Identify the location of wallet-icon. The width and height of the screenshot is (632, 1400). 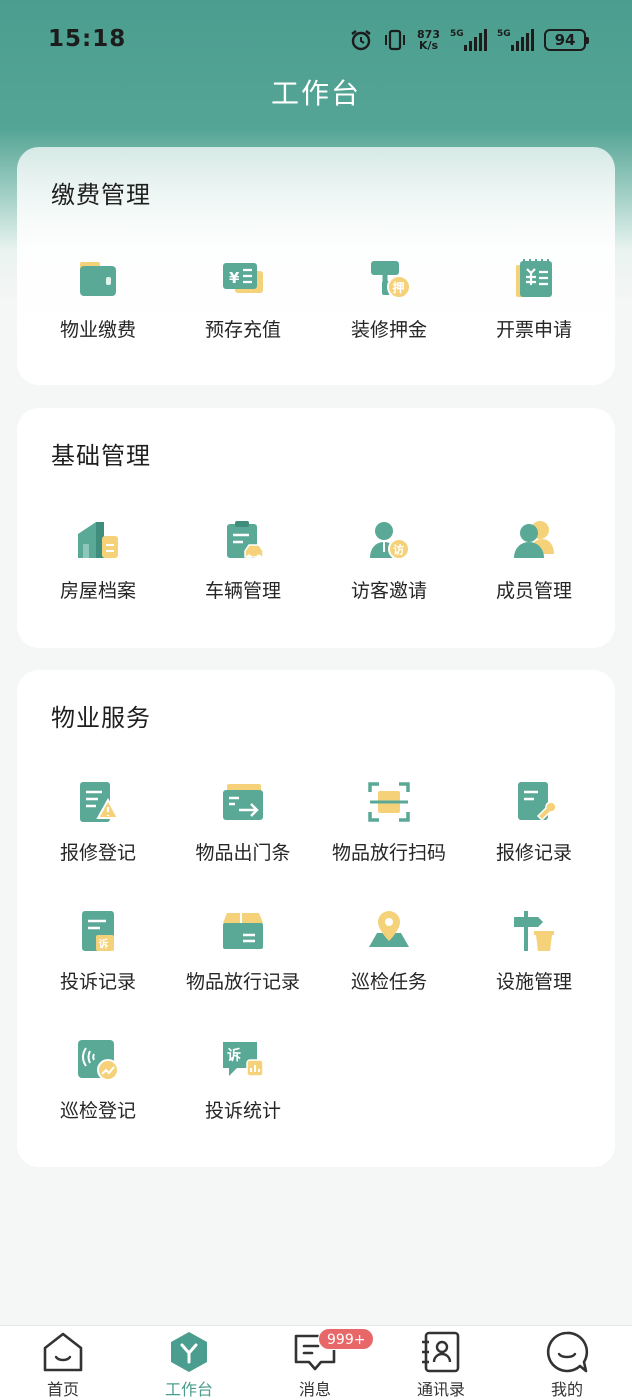
(98, 279).